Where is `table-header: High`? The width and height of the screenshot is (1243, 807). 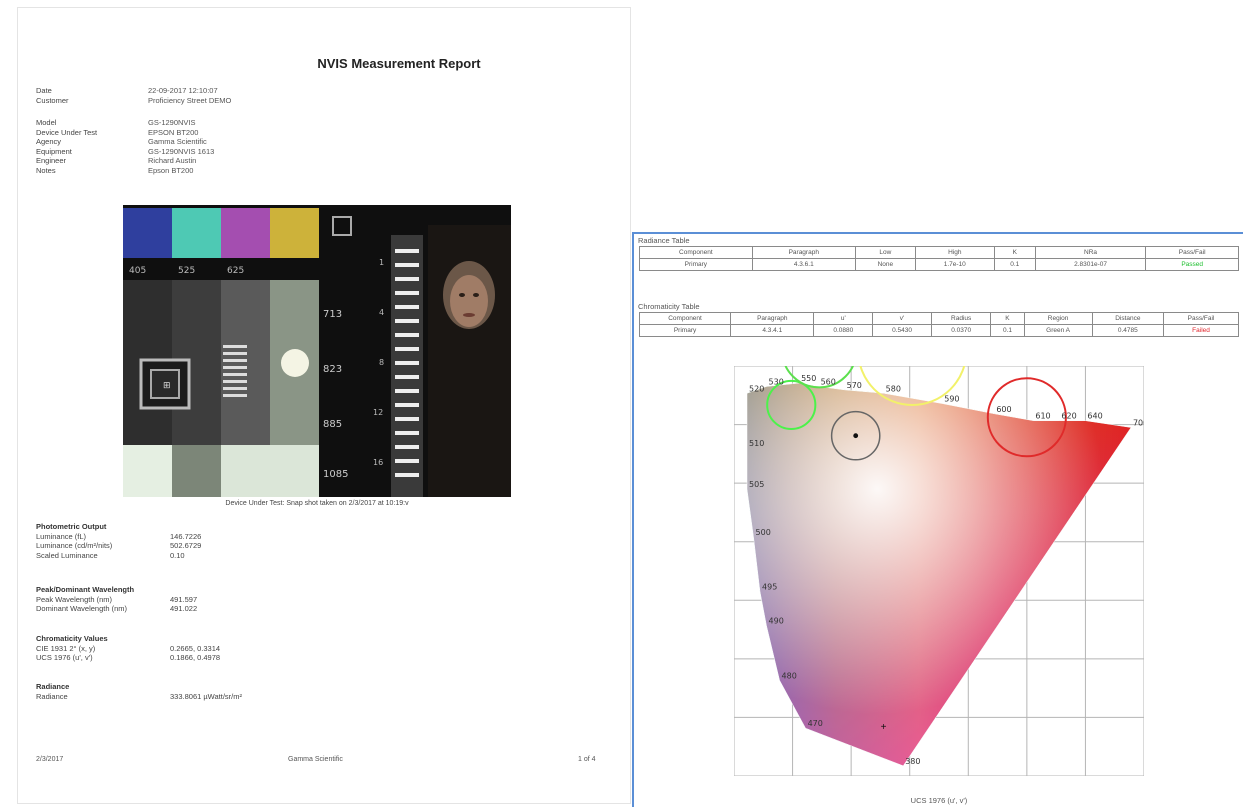
table-header: High is located at coordinates (954, 252).